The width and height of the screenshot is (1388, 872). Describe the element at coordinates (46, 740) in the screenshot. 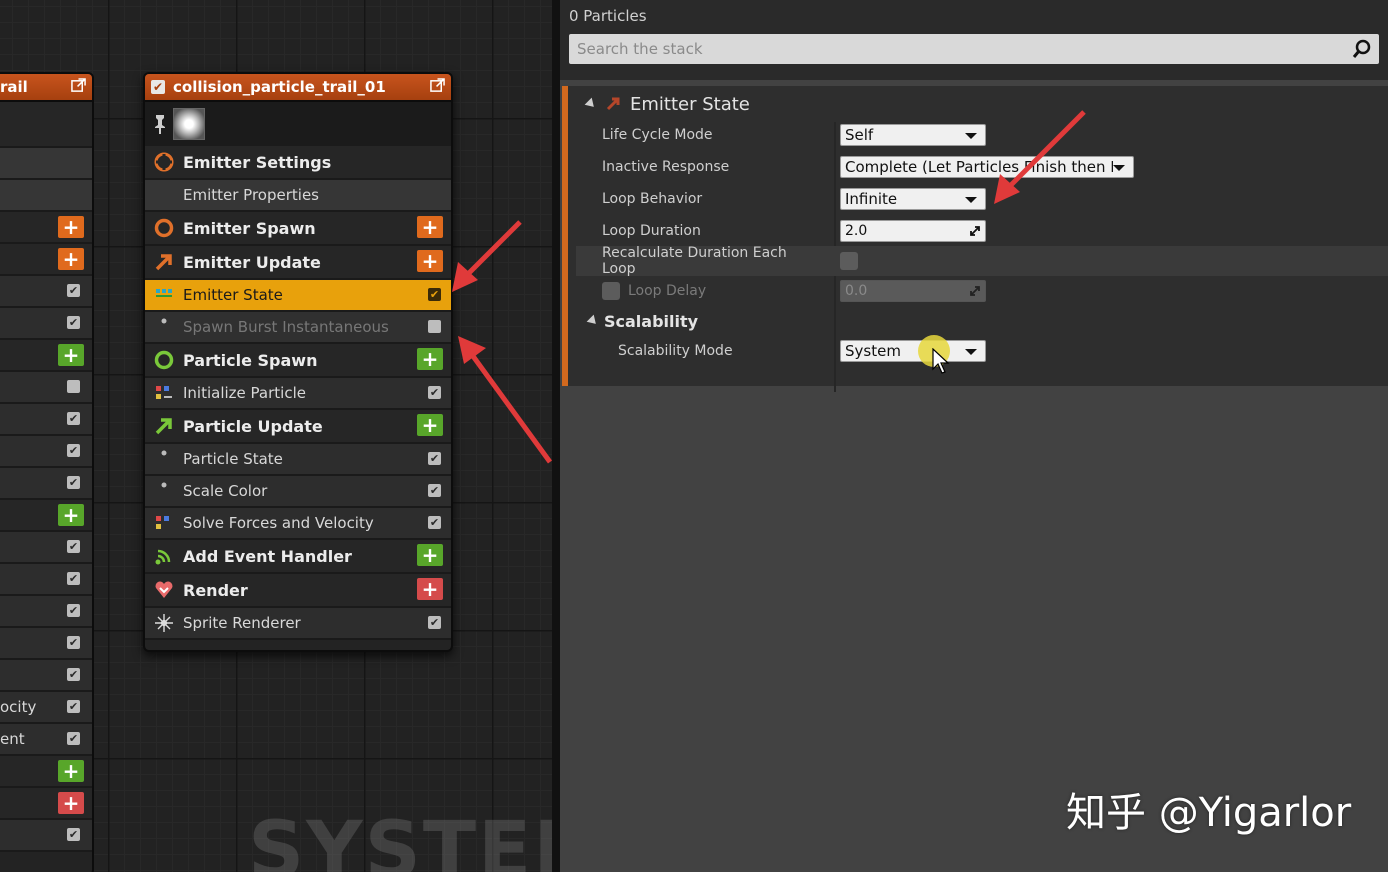

I see `partial-node-row: ent ✔` at that location.